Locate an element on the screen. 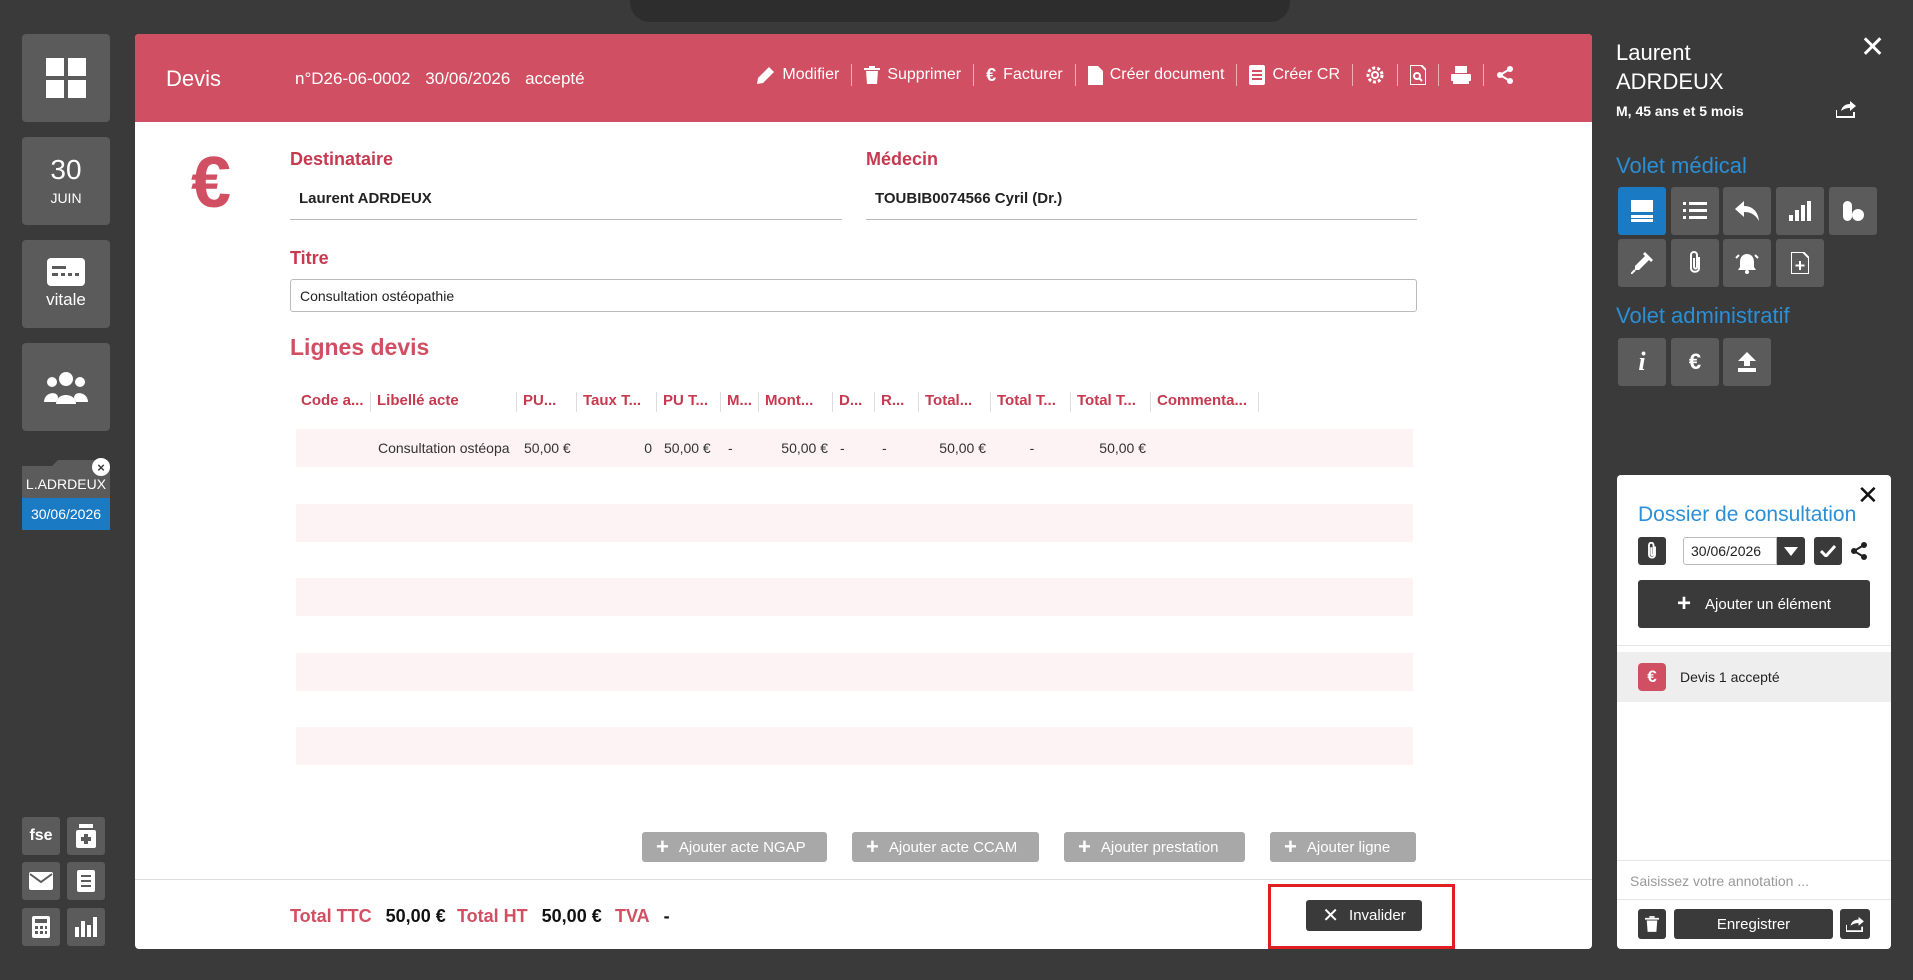 This screenshot has height=980, width=1913. volet-list-tile is located at coordinates (1695, 211).